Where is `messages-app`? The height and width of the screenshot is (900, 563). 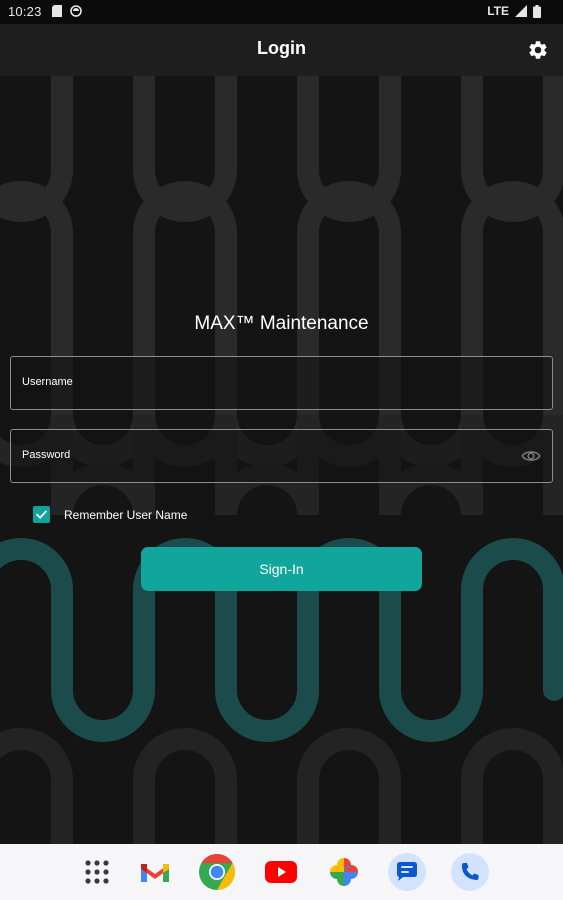
messages-app is located at coordinates (407, 872).